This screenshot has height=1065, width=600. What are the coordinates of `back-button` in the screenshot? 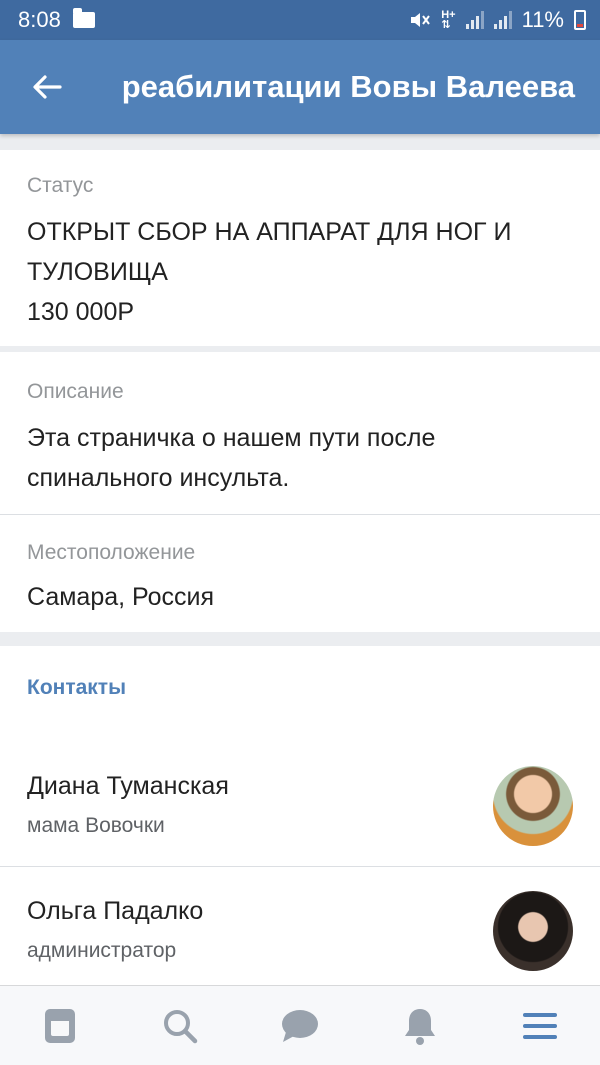 It's located at (47, 87).